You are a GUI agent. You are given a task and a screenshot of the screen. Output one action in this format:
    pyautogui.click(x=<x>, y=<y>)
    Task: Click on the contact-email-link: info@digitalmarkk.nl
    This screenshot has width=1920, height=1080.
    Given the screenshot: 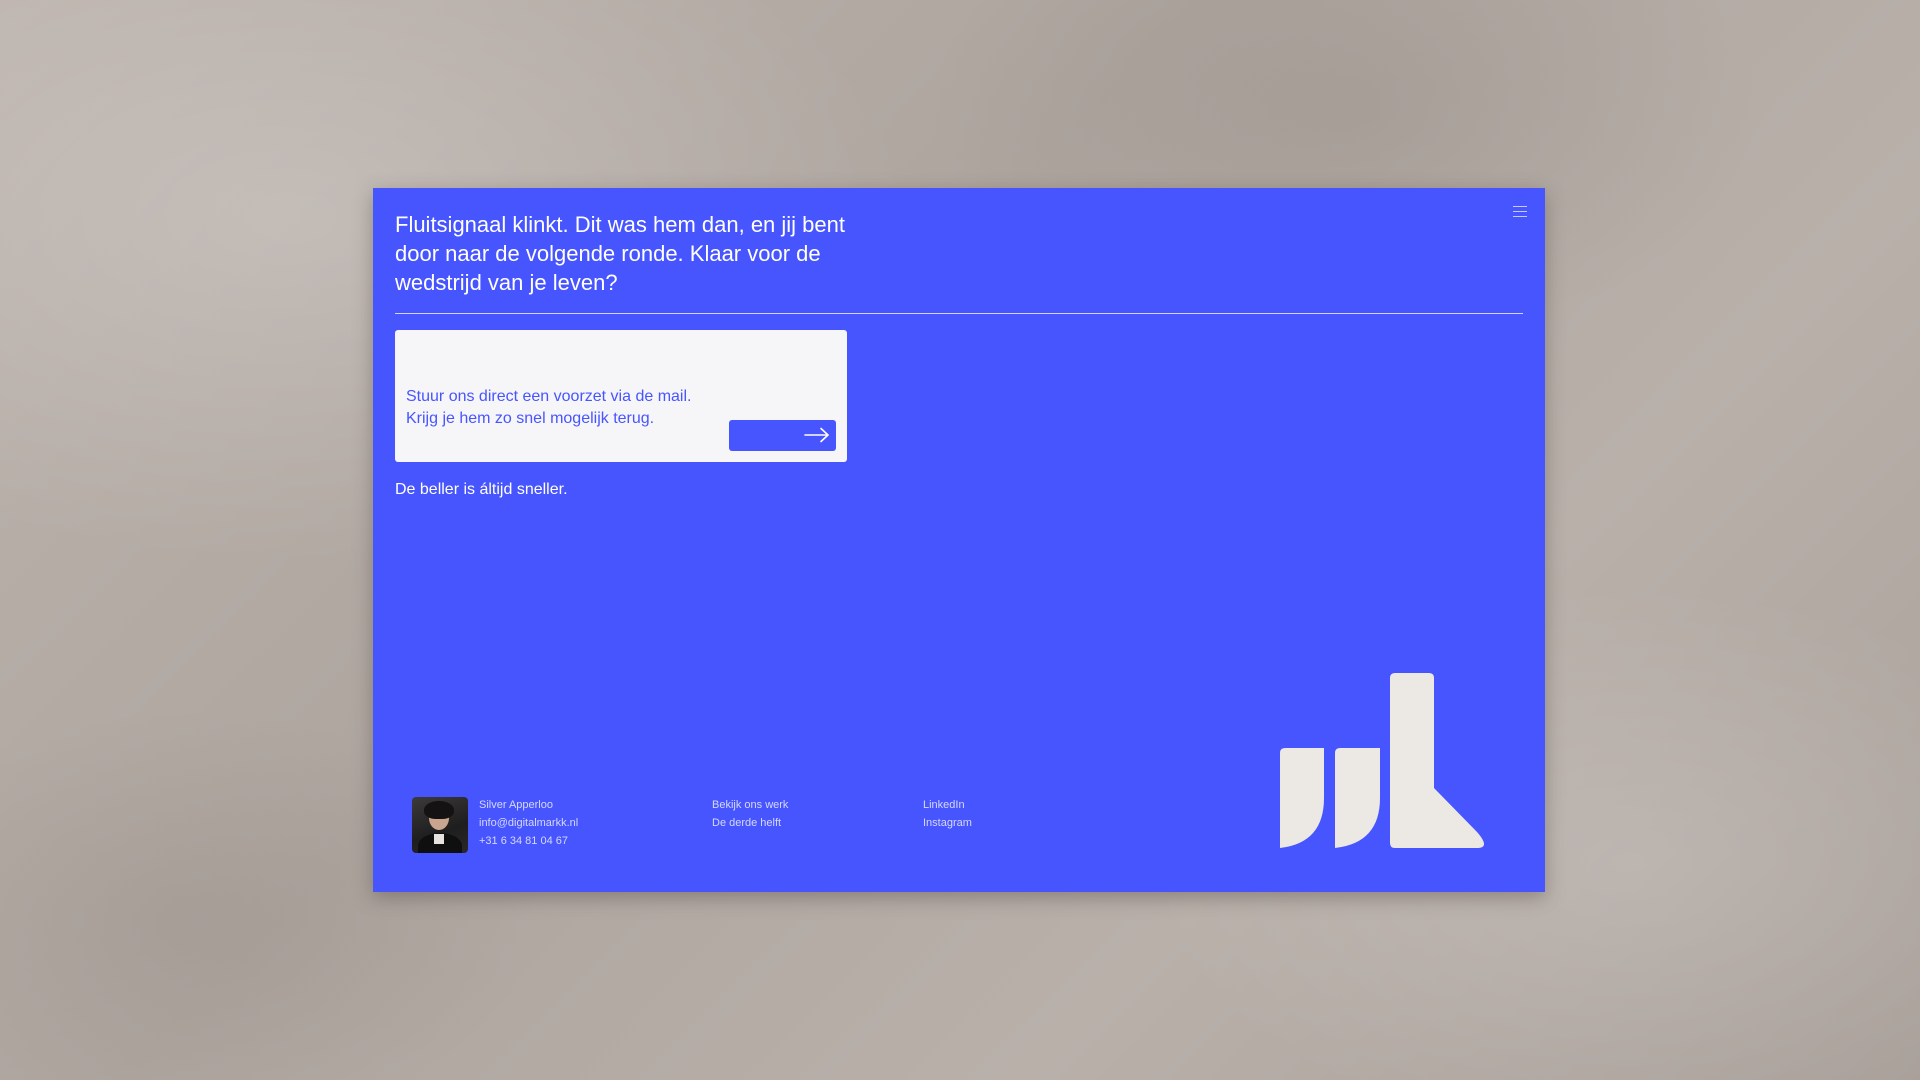 What is the action you would take?
    pyautogui.click(x=528, y=823)
    